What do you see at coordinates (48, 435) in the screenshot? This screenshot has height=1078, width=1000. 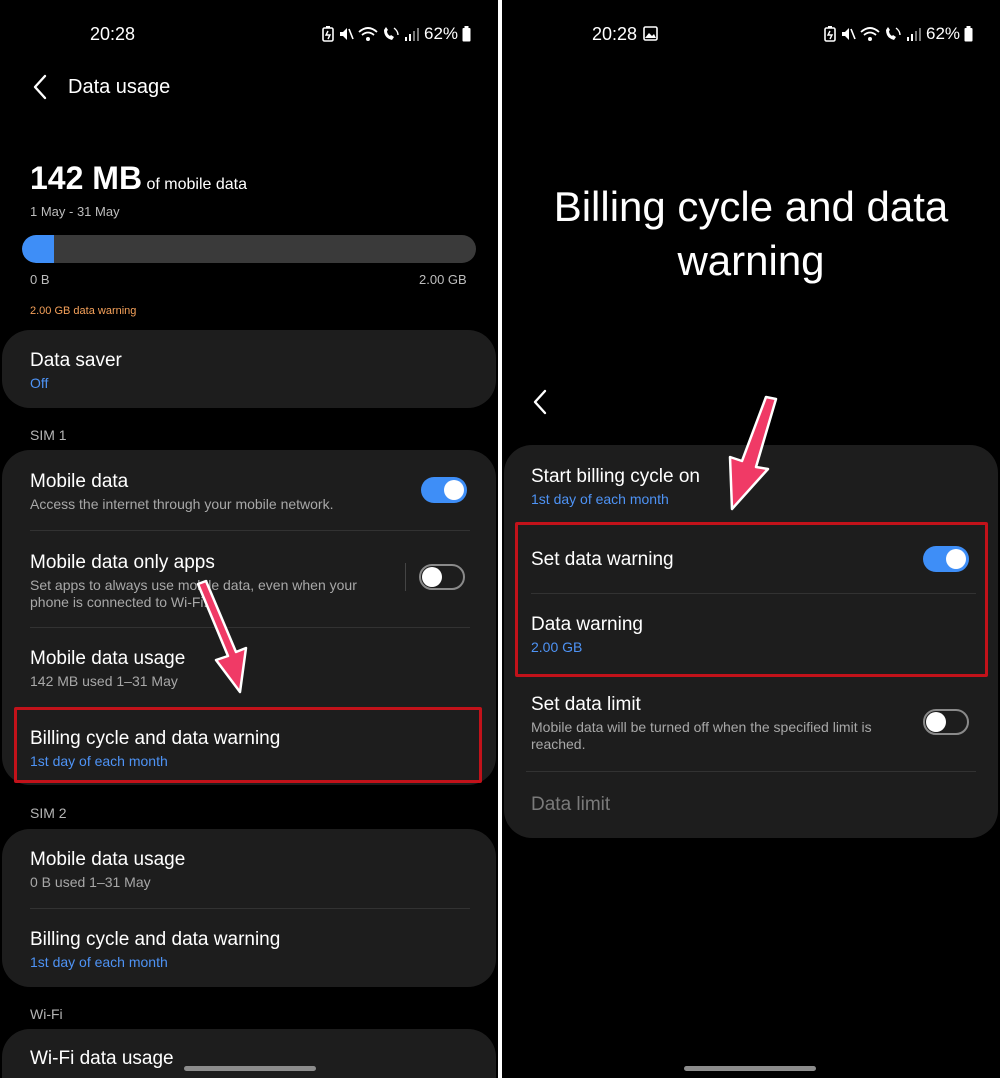 I see `sim1-section-label: SIM 1` at bounding box center [48, 435].